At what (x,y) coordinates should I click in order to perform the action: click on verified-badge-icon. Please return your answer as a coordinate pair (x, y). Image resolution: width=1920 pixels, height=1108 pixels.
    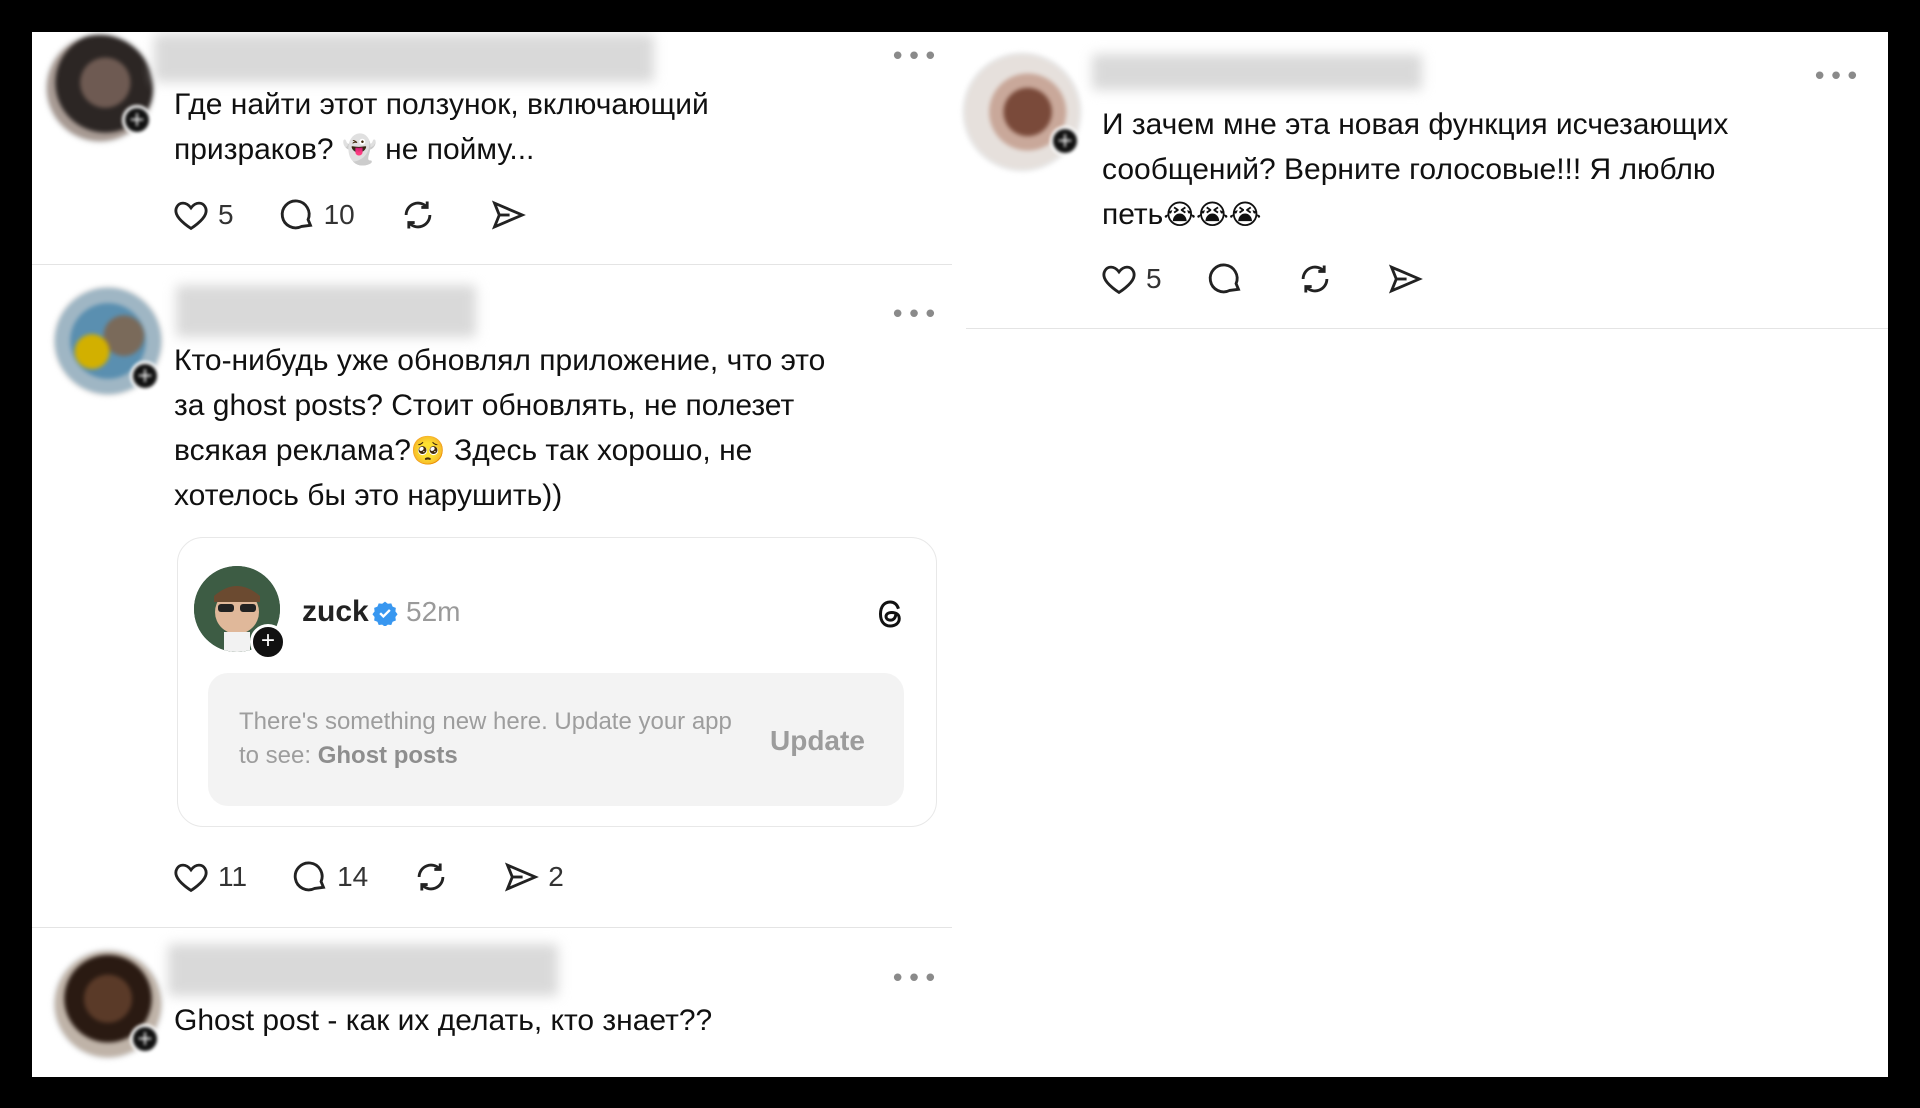
    Looking at the image, I should click on (385, 613).